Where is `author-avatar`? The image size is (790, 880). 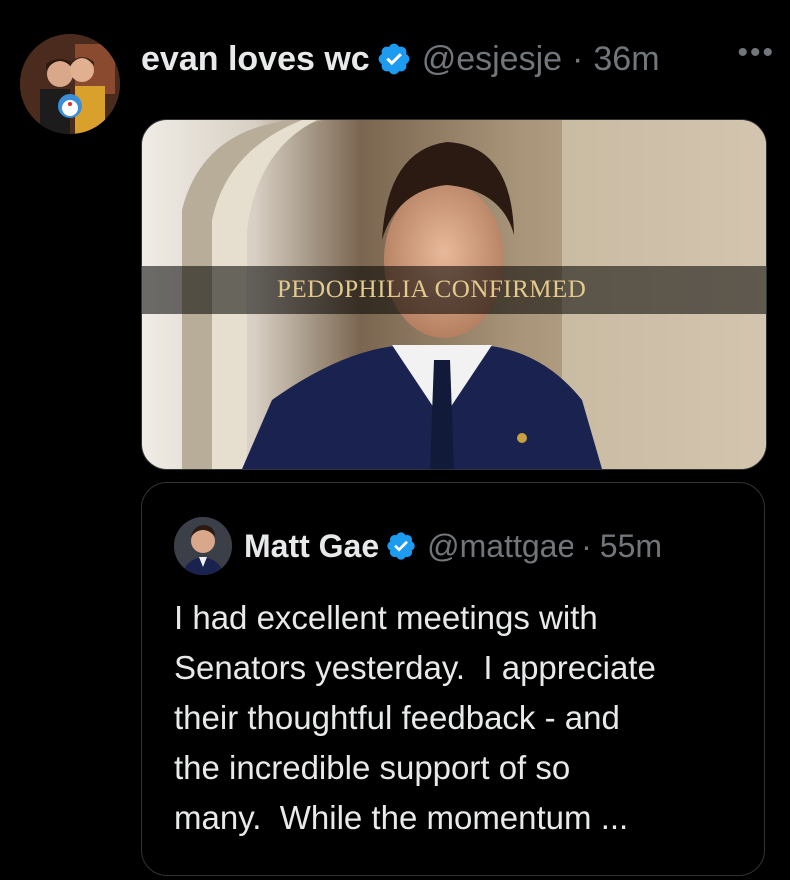 author-avatar is located at coordinates (70, 84).